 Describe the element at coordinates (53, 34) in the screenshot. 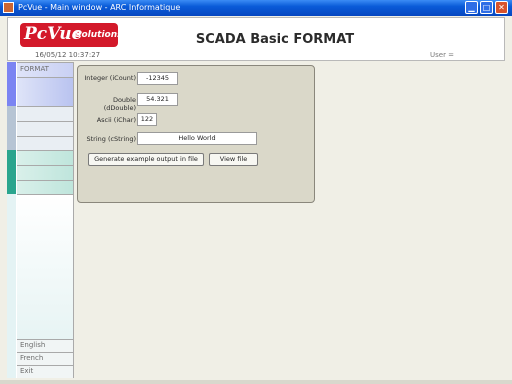

I see `logo-main-text: PcVue` at that location.